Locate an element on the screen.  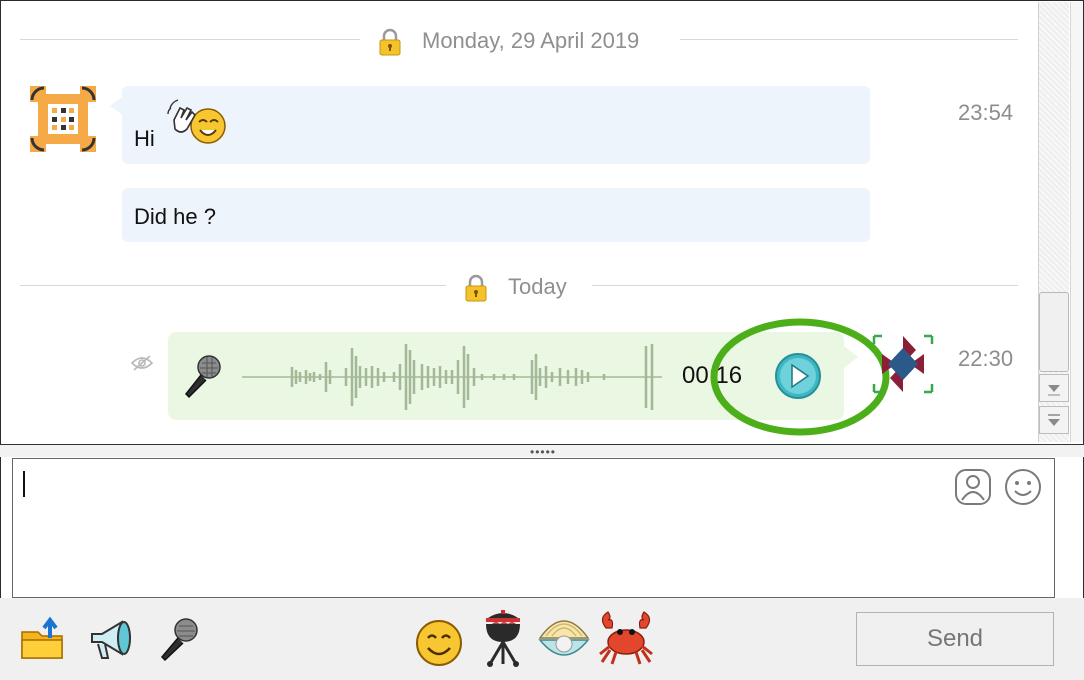
audio-waveform is located at coordinates (452, 377).